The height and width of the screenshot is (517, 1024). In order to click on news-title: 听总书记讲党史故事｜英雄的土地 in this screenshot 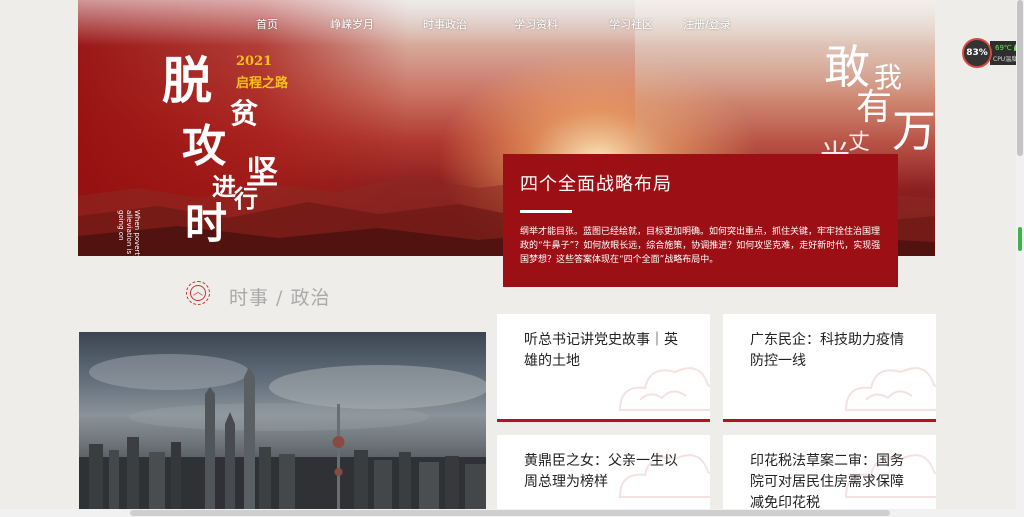, I will do `click(601, 350)`.